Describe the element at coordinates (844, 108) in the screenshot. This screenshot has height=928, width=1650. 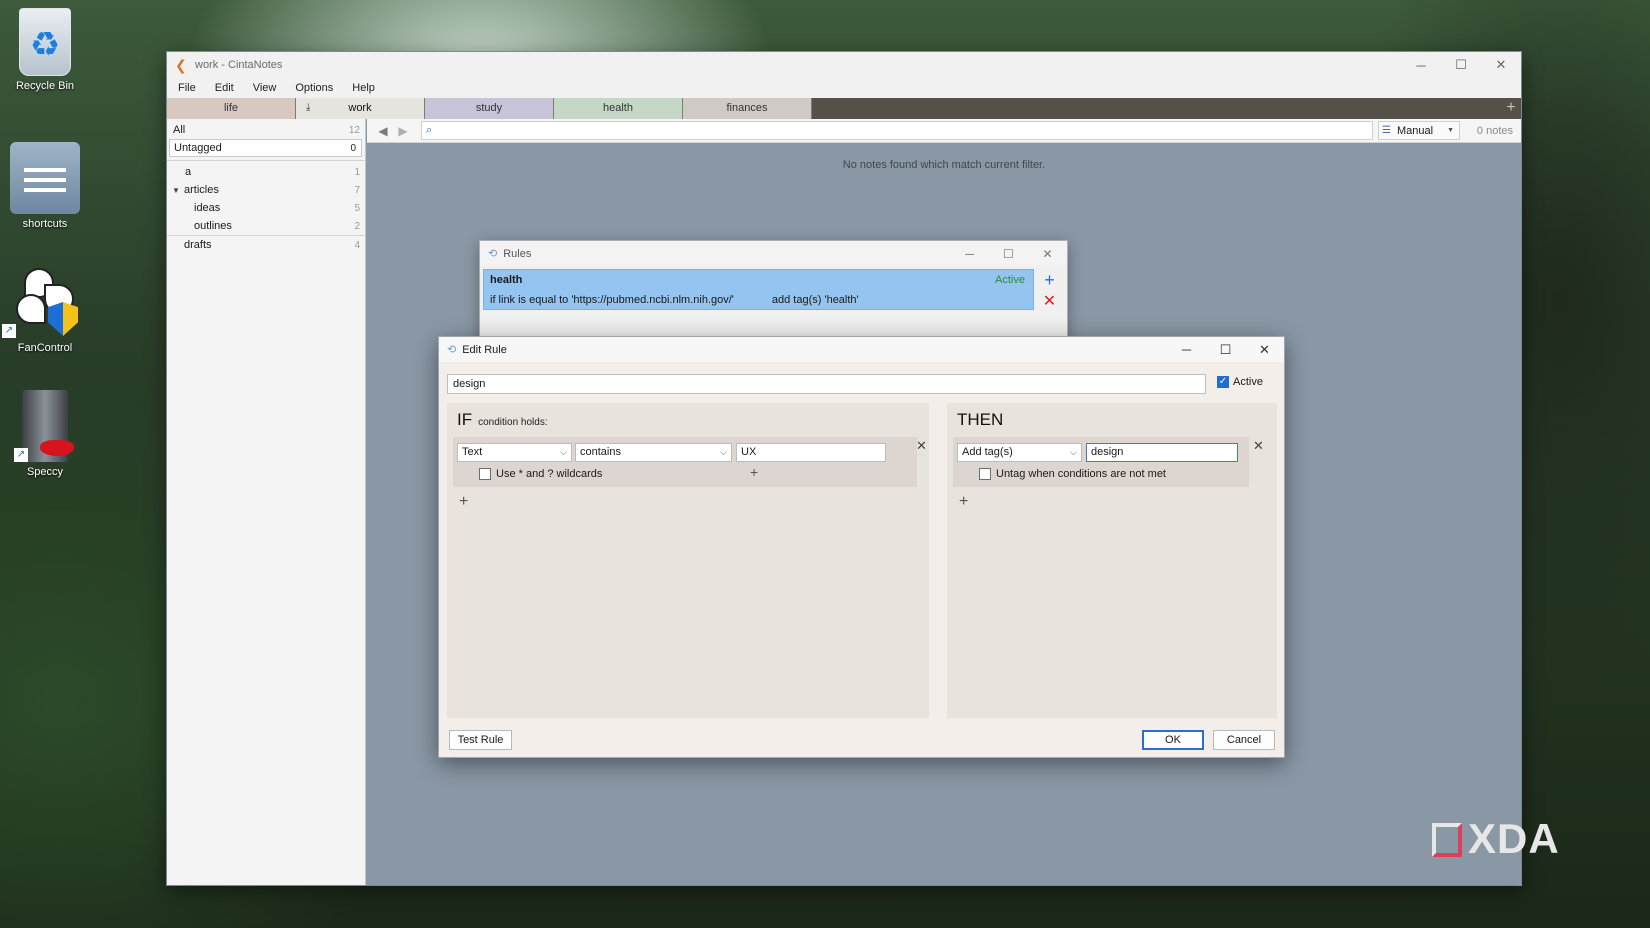
I see `section-tabs: life ⤓ work study health finances +` at that location.